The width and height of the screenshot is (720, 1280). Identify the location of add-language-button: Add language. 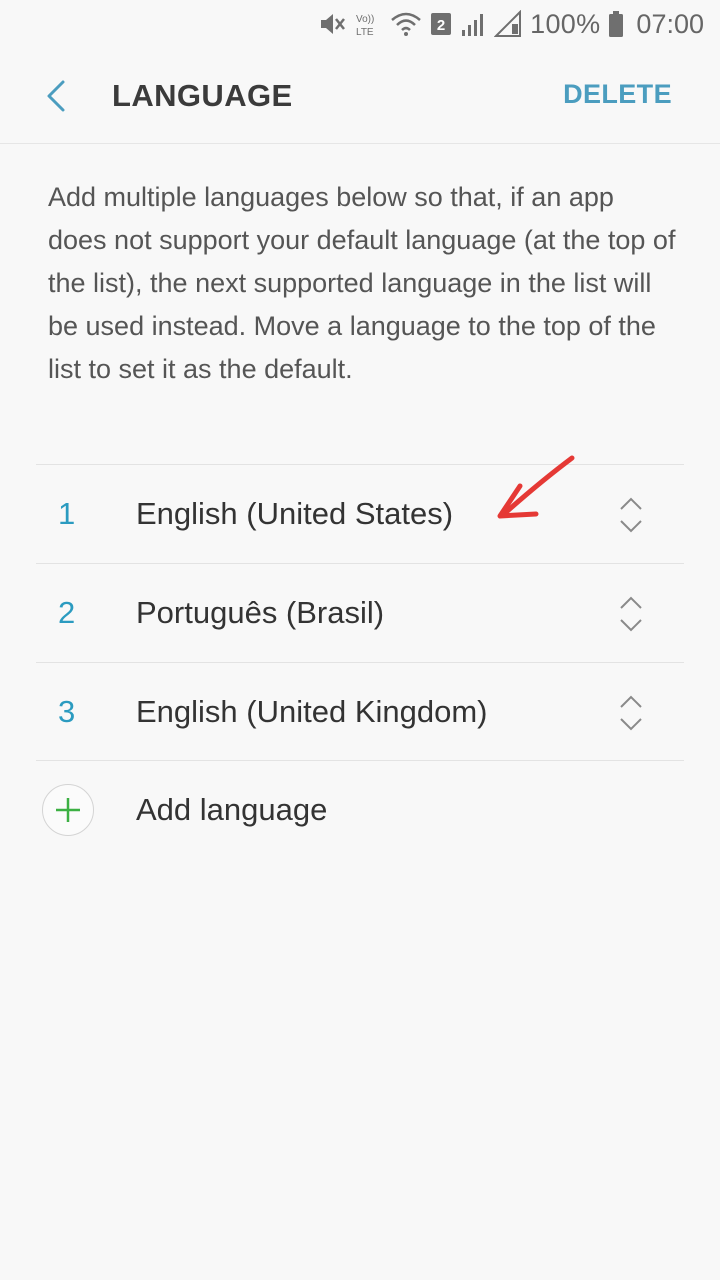
(360, 810).